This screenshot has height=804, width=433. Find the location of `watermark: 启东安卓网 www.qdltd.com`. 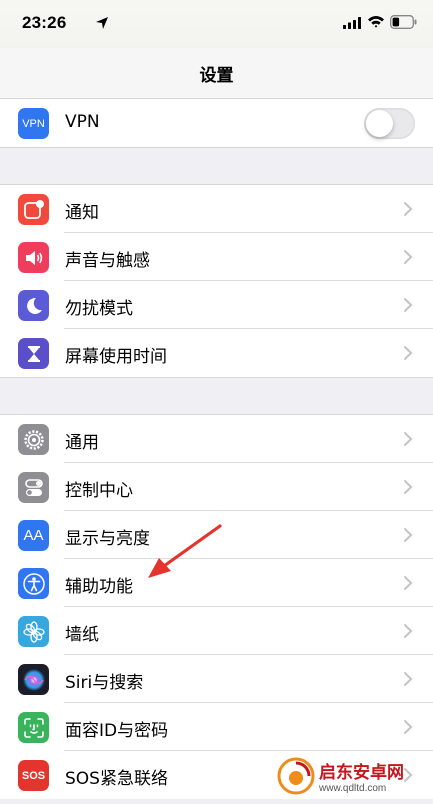

watermark: 启东安卓网 www.qdltd.com is located at coordinates (352, 776).